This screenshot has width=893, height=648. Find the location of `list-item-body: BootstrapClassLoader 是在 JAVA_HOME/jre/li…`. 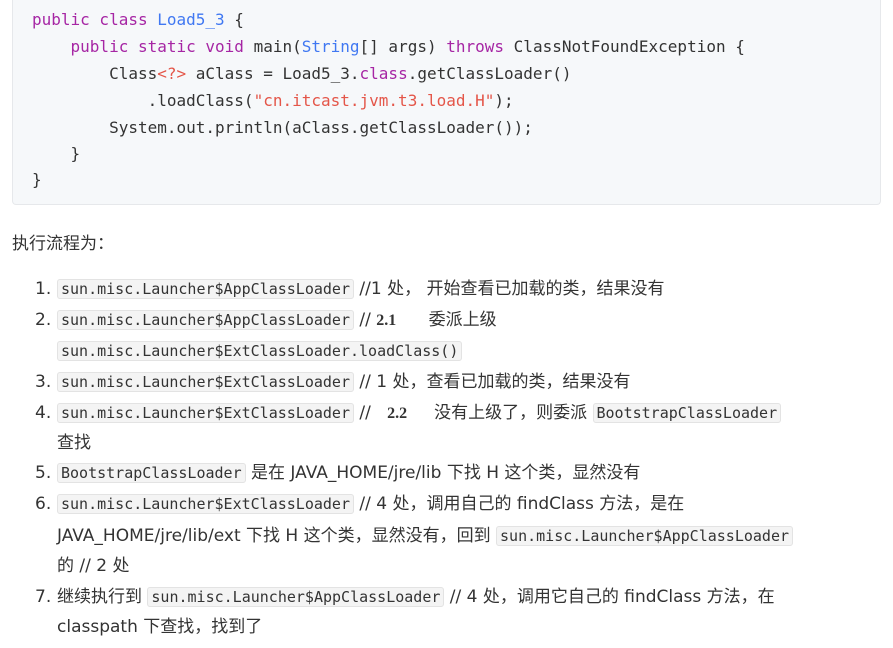

list-item-body: BootstrapClassLoader 是在 JAVA_HOME/jre/li… is located at coordinates (348, 473).